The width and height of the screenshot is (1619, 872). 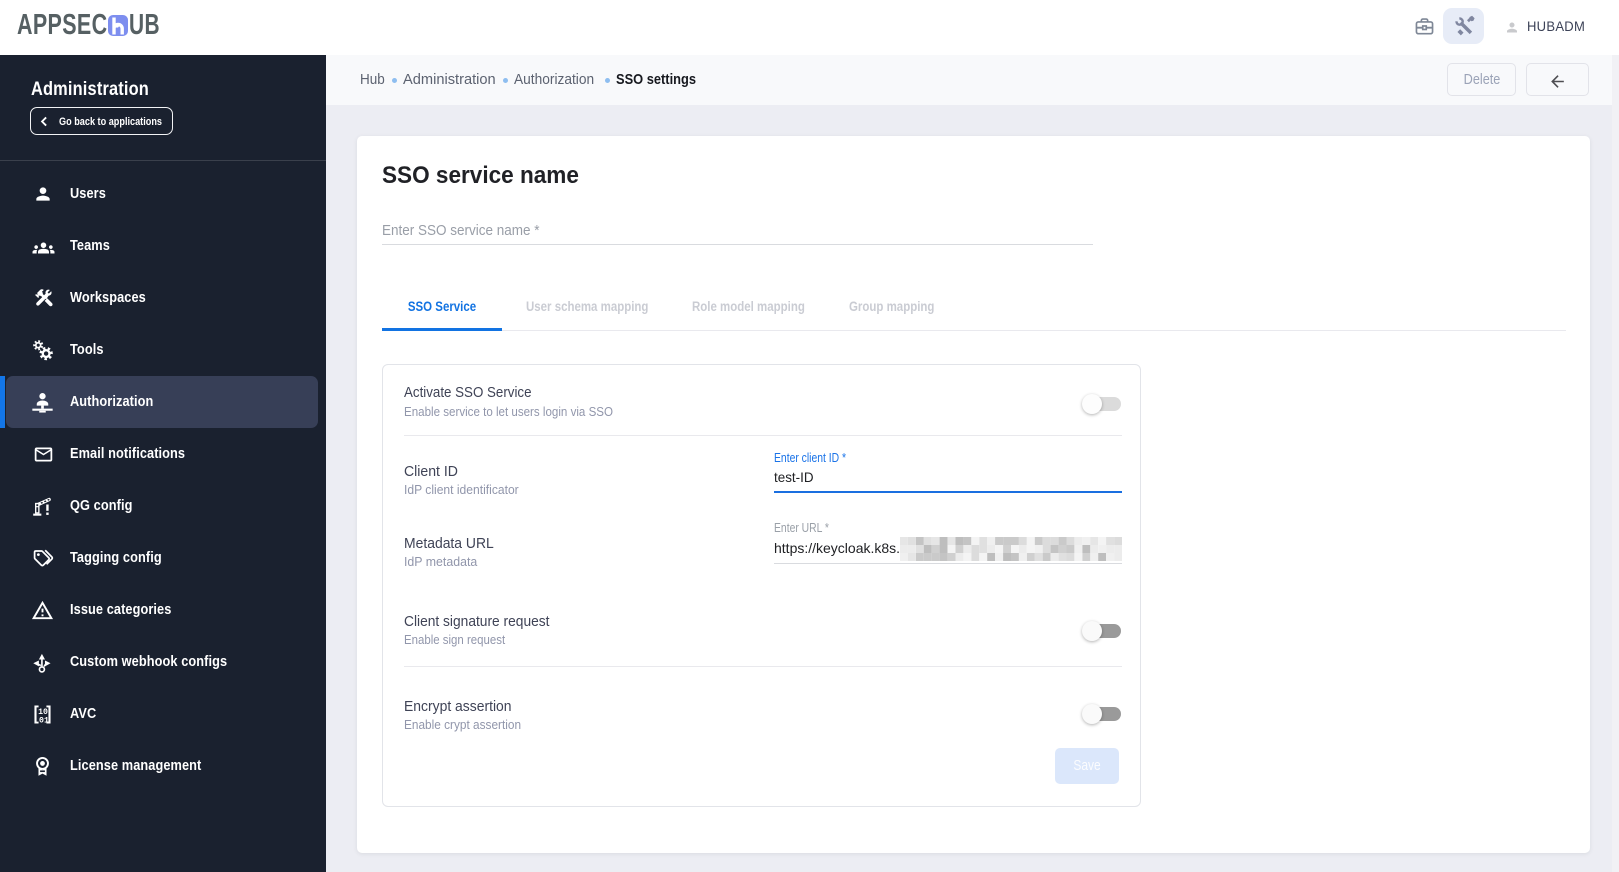 I want to click on svg-text: 01, so click(x=44, y=720).